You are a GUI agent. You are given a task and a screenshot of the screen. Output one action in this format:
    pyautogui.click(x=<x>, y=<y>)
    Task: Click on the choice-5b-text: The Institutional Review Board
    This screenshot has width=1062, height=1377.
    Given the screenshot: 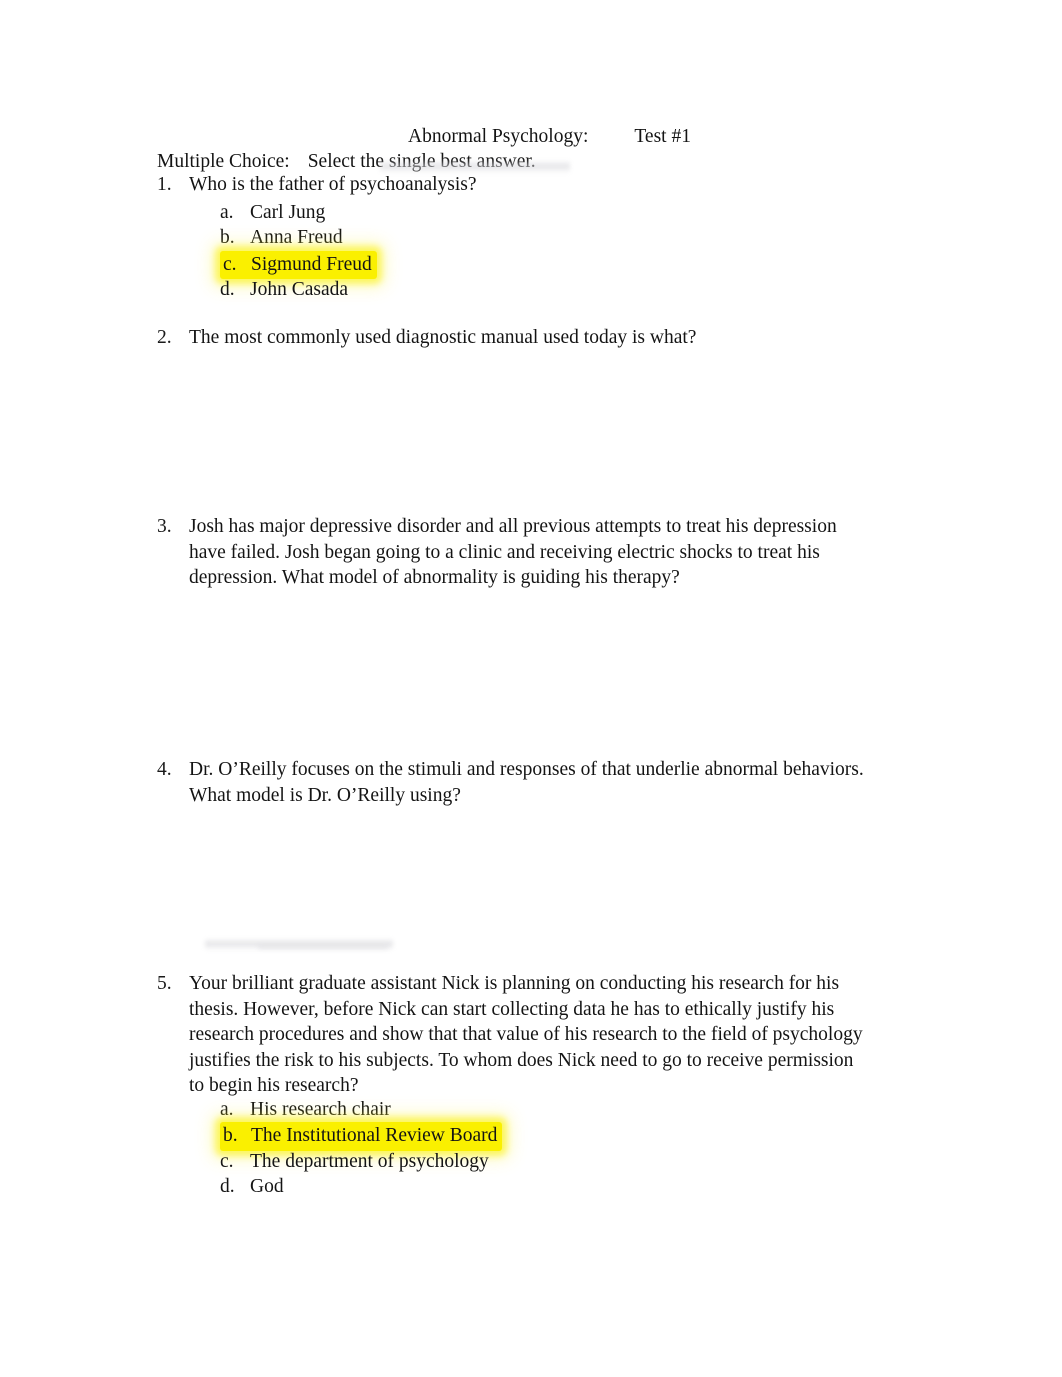 What is the action you would take?
    pyautogui.click(x=374, y=1136)
    